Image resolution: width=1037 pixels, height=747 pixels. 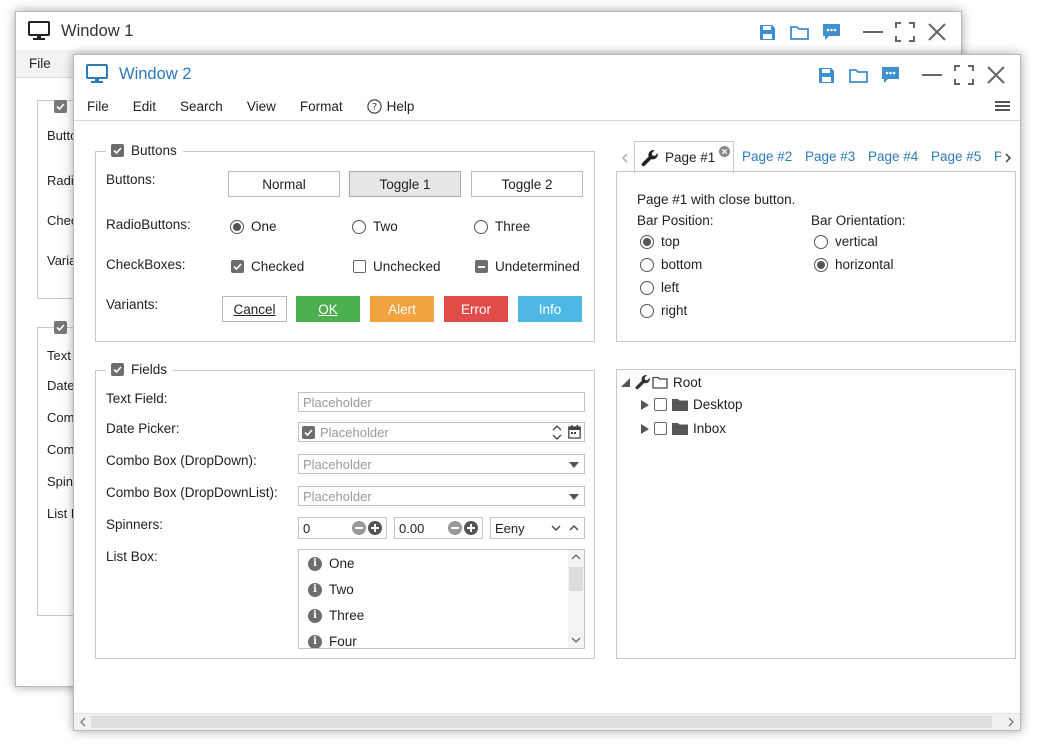 What do you see at coordinates (576, 599) in the screenshot?
I see `list-box-scrollbar` at bounding box center [576, 599].